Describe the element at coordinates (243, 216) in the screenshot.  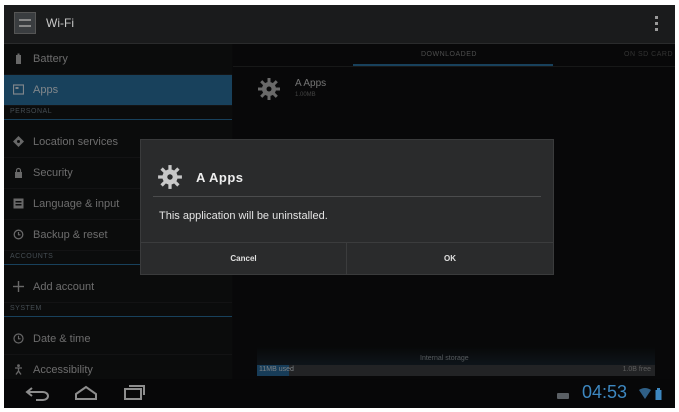
I see `dialog-message: This application will be uninstalled.` at that location.